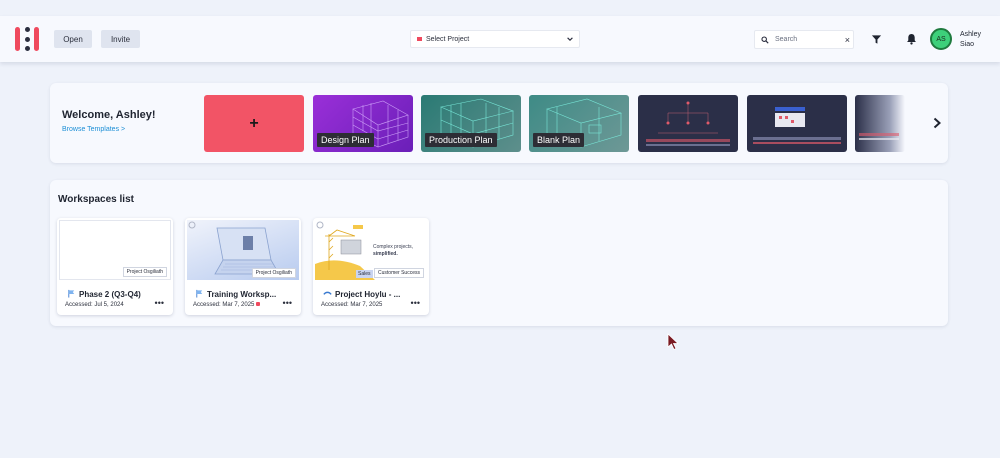  Describe the element at coordinates (461, 140) in the screenshot. I see `template-label: Production Plan` at that location.